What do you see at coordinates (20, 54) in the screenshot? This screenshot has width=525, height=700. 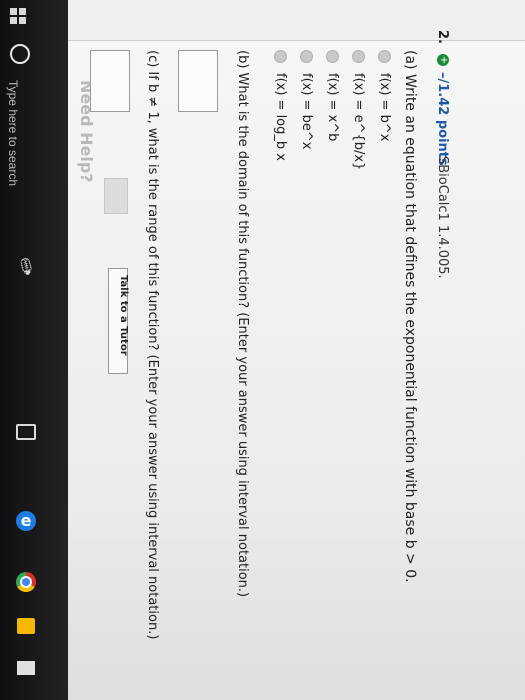 I see `search-icon` at bounding box center [20, 54].